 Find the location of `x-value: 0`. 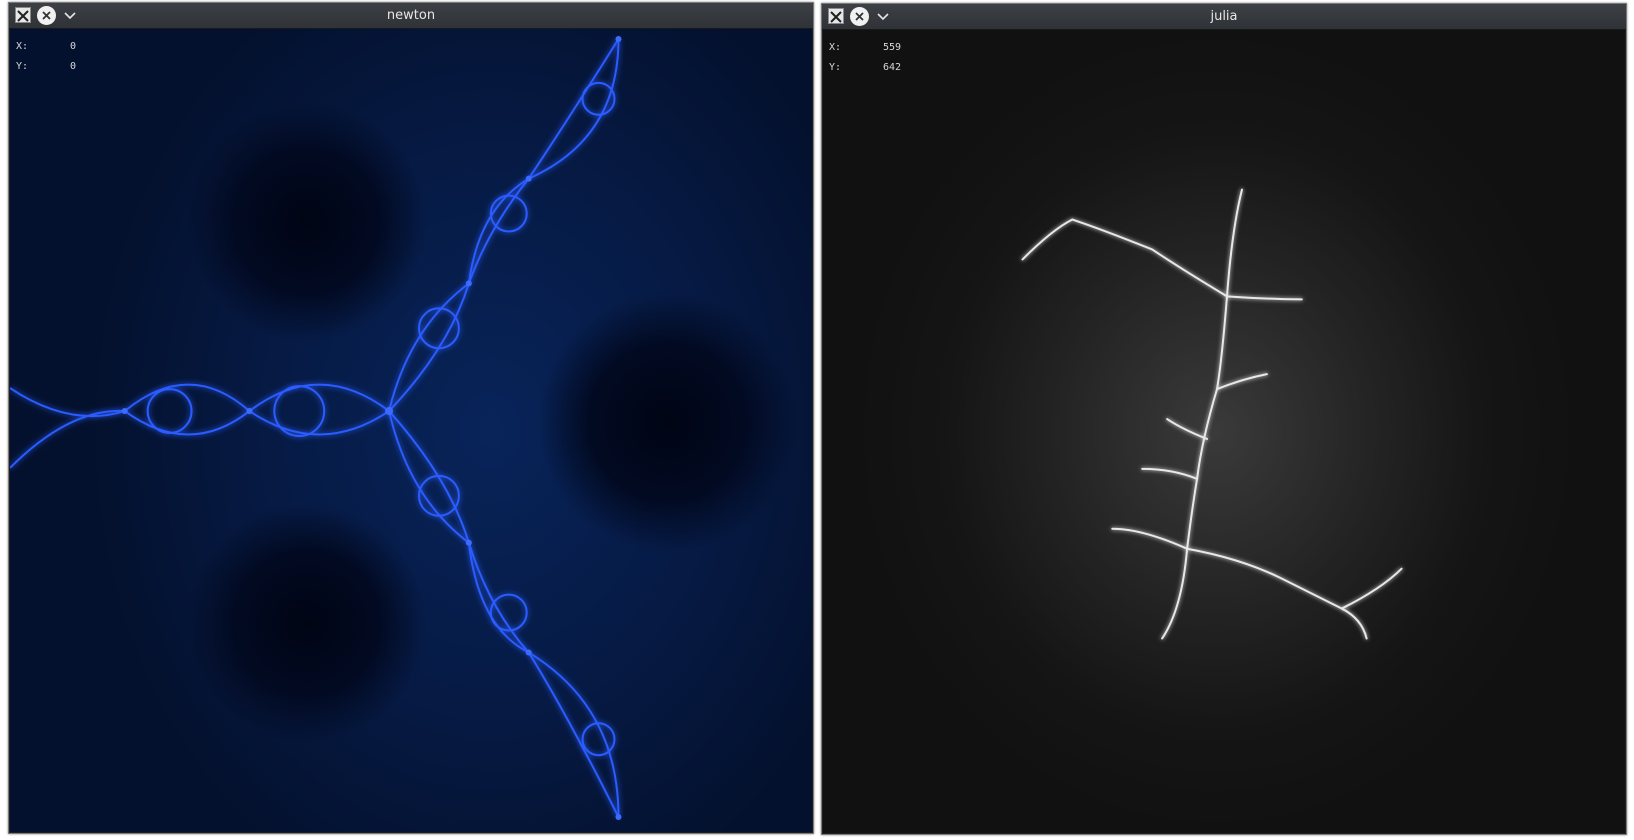

x-value: 0 is located at coordinates (73, 46).